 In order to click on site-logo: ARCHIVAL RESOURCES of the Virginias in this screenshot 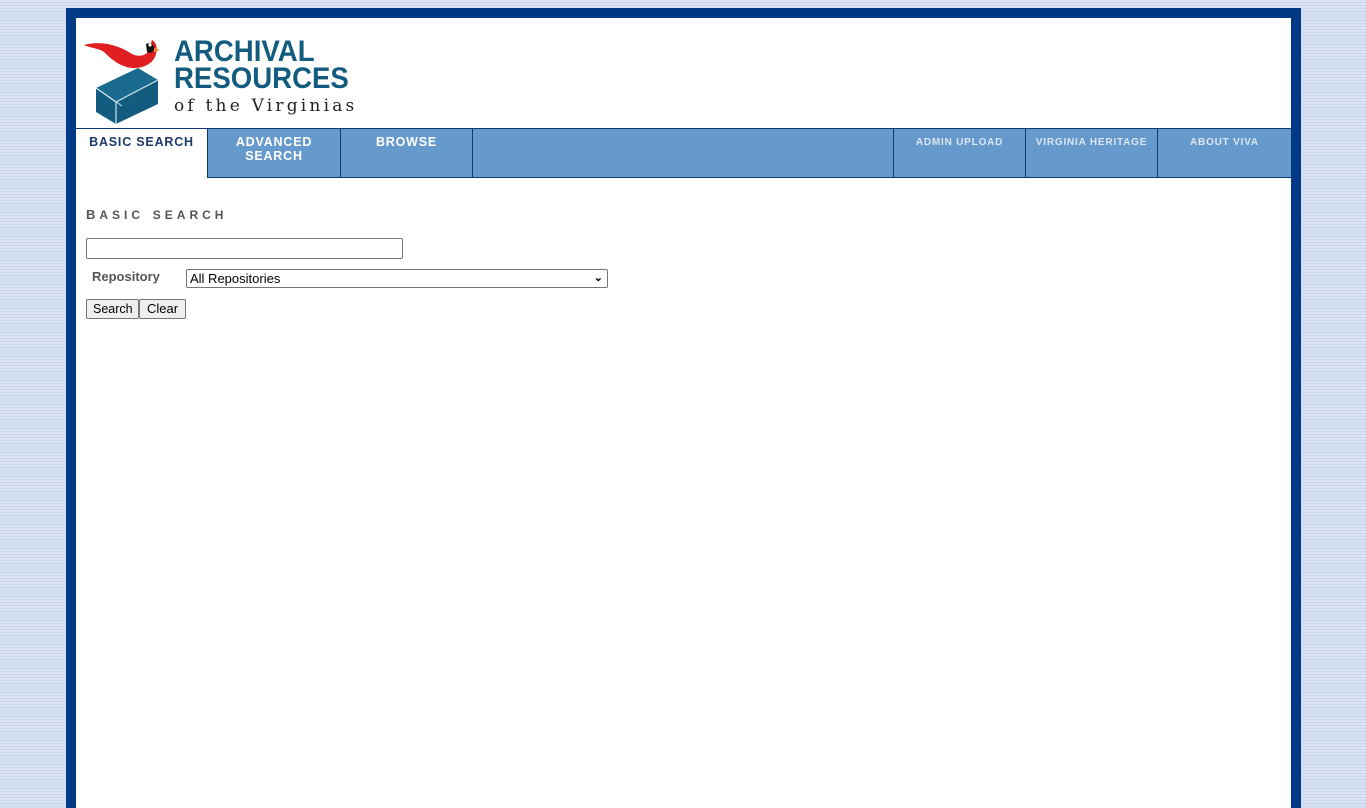, I will do `click(222, 74)`.